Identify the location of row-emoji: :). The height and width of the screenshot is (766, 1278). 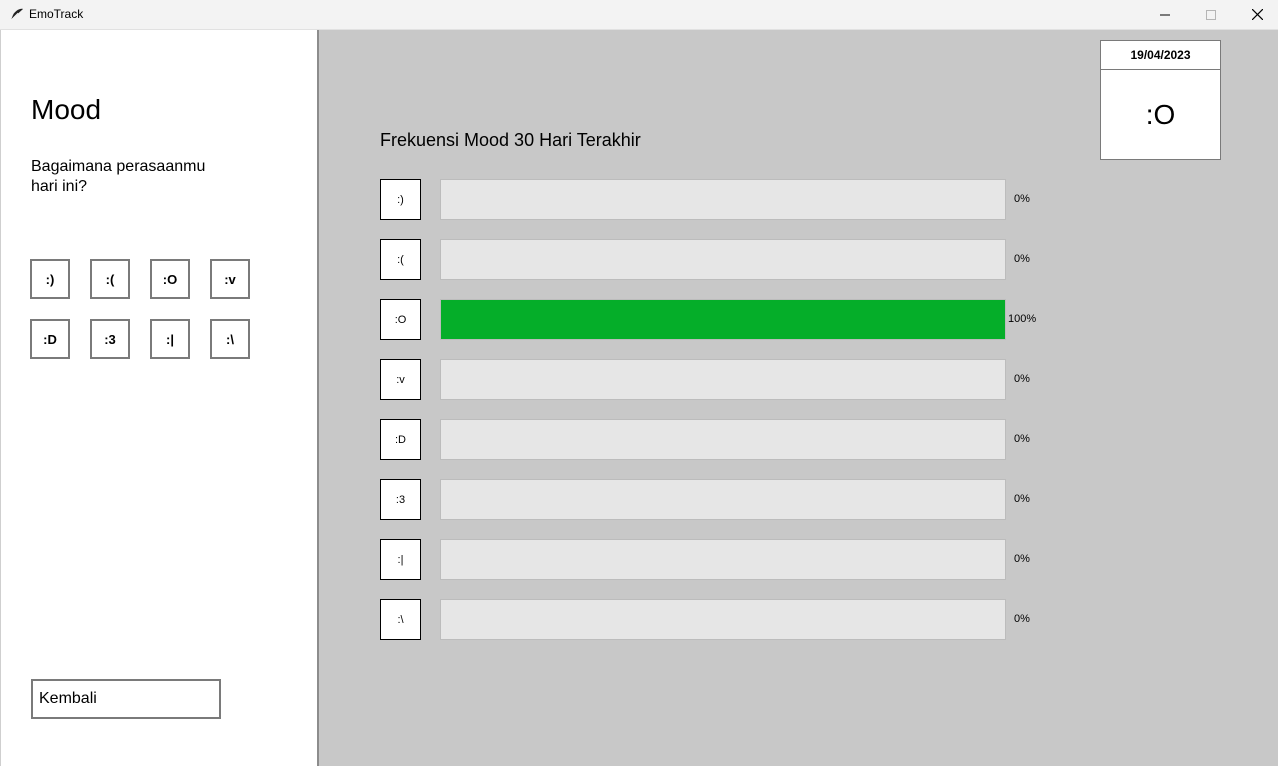
(400, 199).